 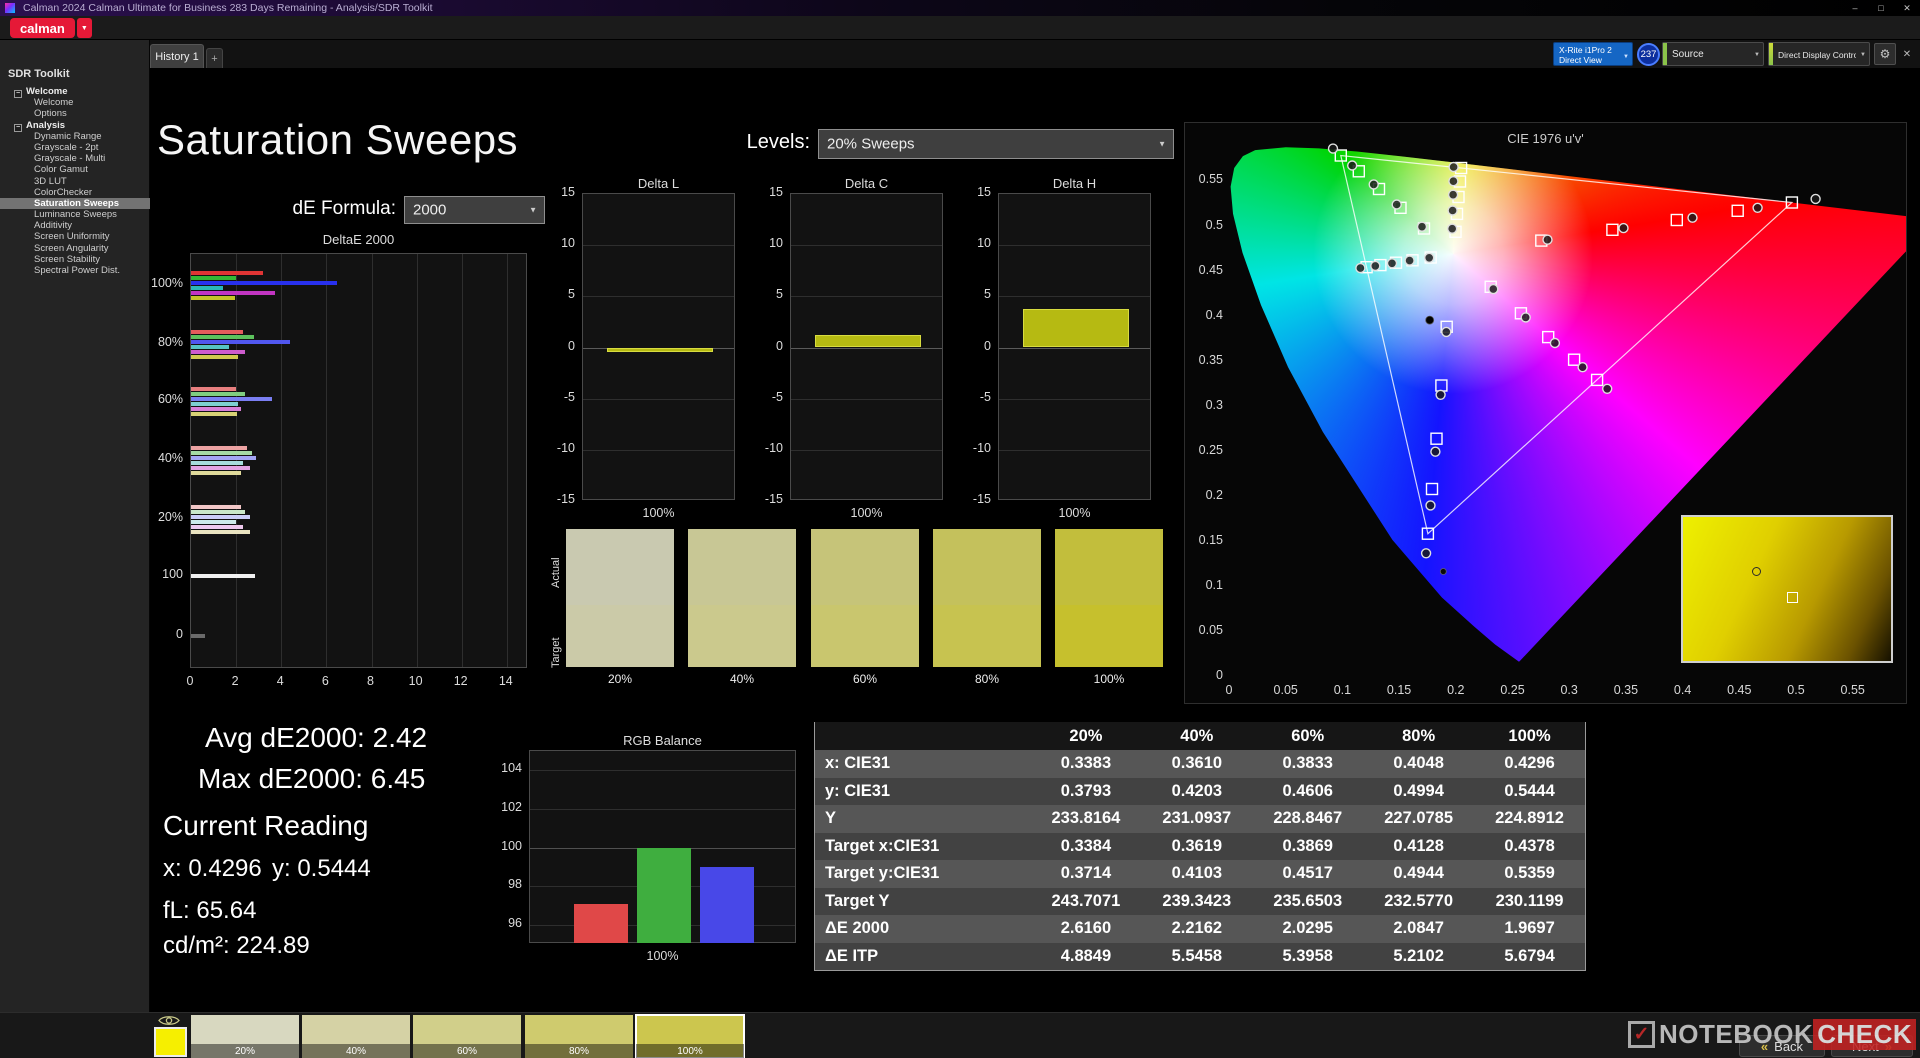 I want to click on pattern-patch-80%: 80%, so click(x=579, y=1036).